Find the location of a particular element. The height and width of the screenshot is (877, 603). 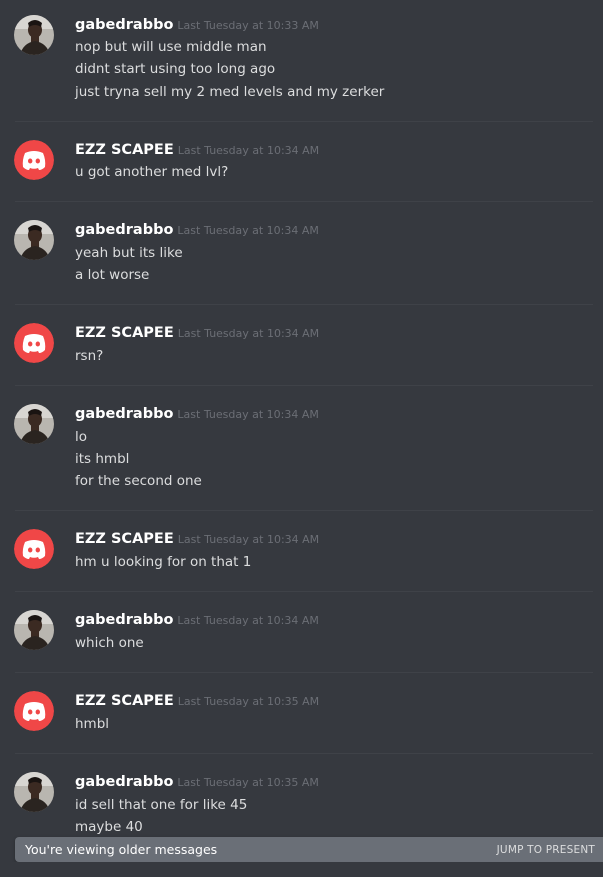

message-text: u got another med lvl? is located at coordinates (152, 172).